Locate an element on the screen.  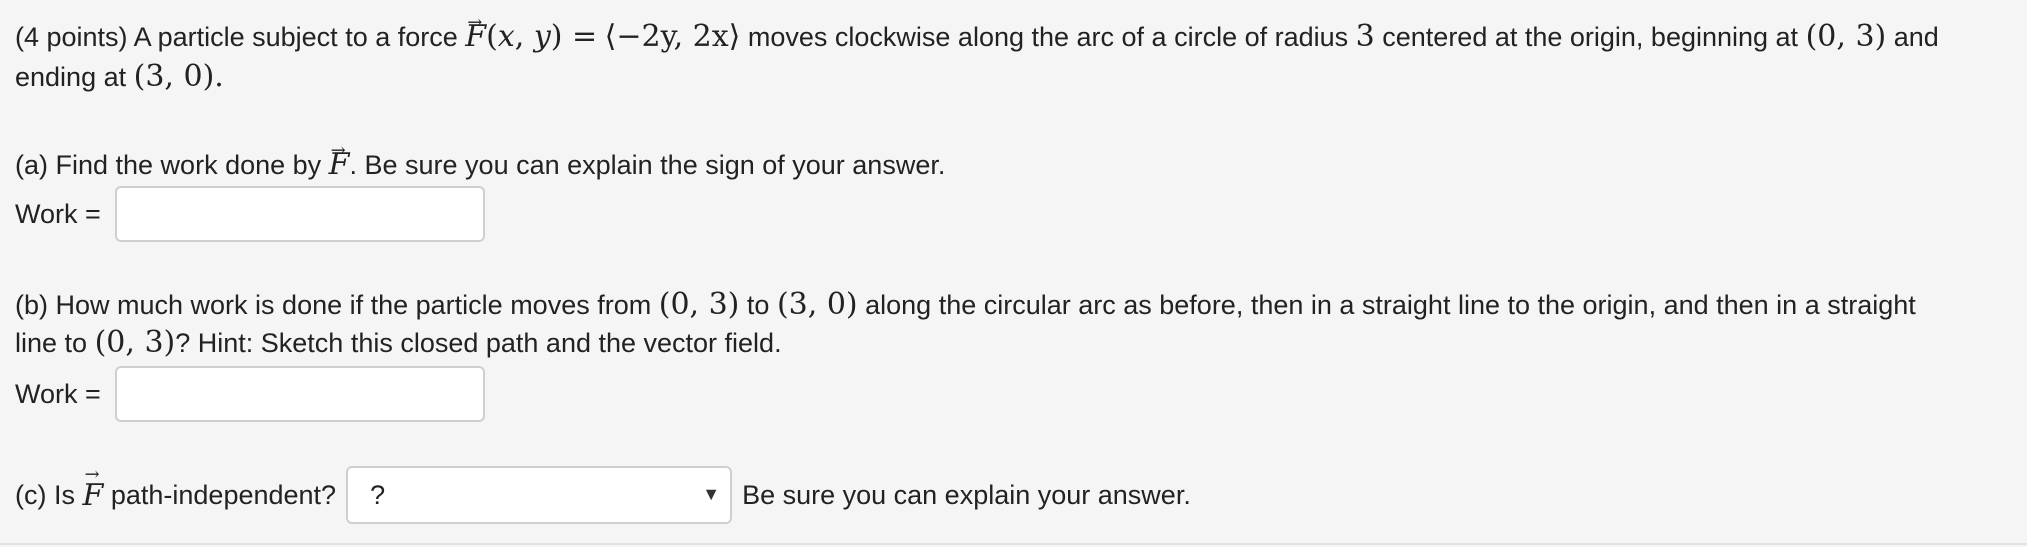
intro-text-5: ending at is located at coordinates (71, 77).